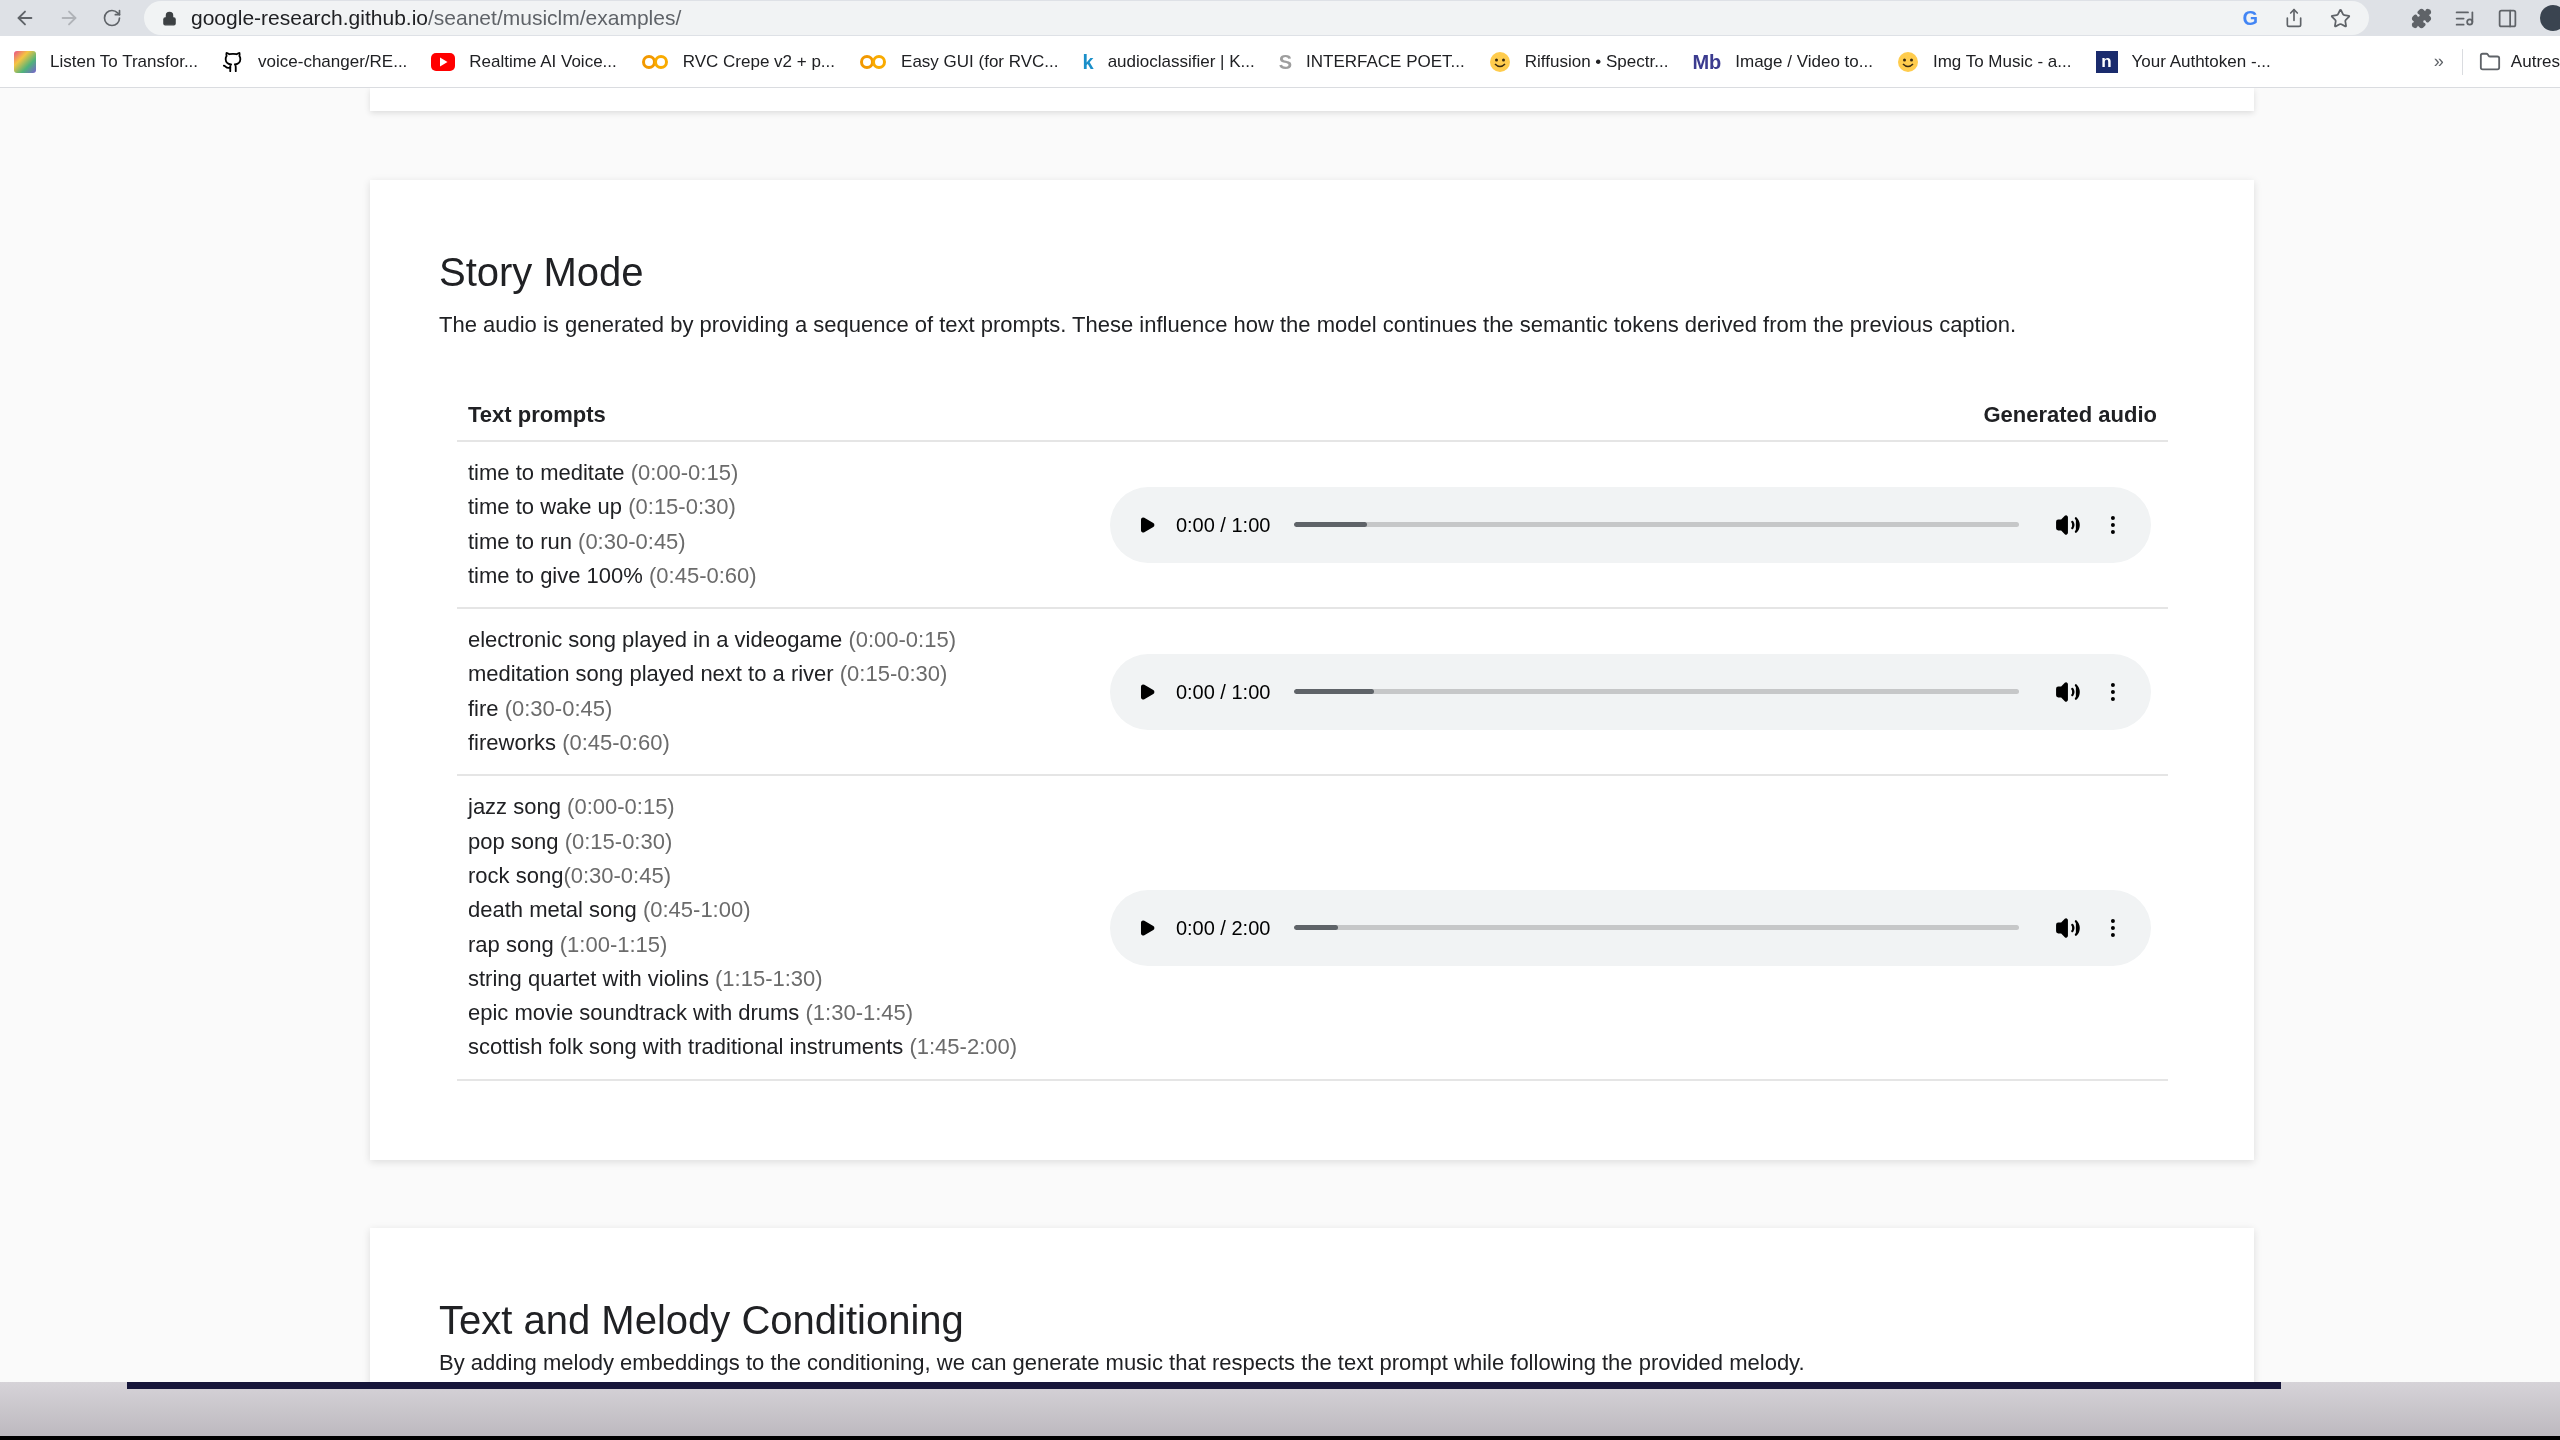 The width and height of the screenshot is (2560, 1440). What do you see at coordinates (602, 507) in the screenshot?
I see `prompt-text: time to wake up (0:15-0:30)` at bounding box center [602, 507].